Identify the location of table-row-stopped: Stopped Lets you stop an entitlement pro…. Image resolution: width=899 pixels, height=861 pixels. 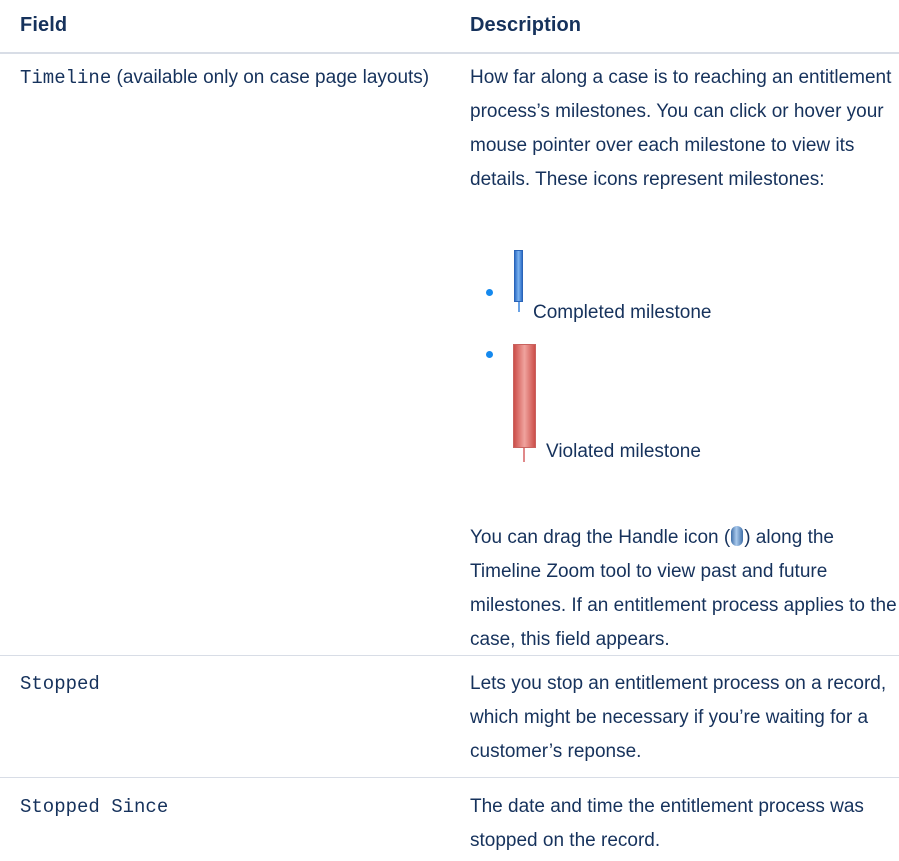
(449, 716).